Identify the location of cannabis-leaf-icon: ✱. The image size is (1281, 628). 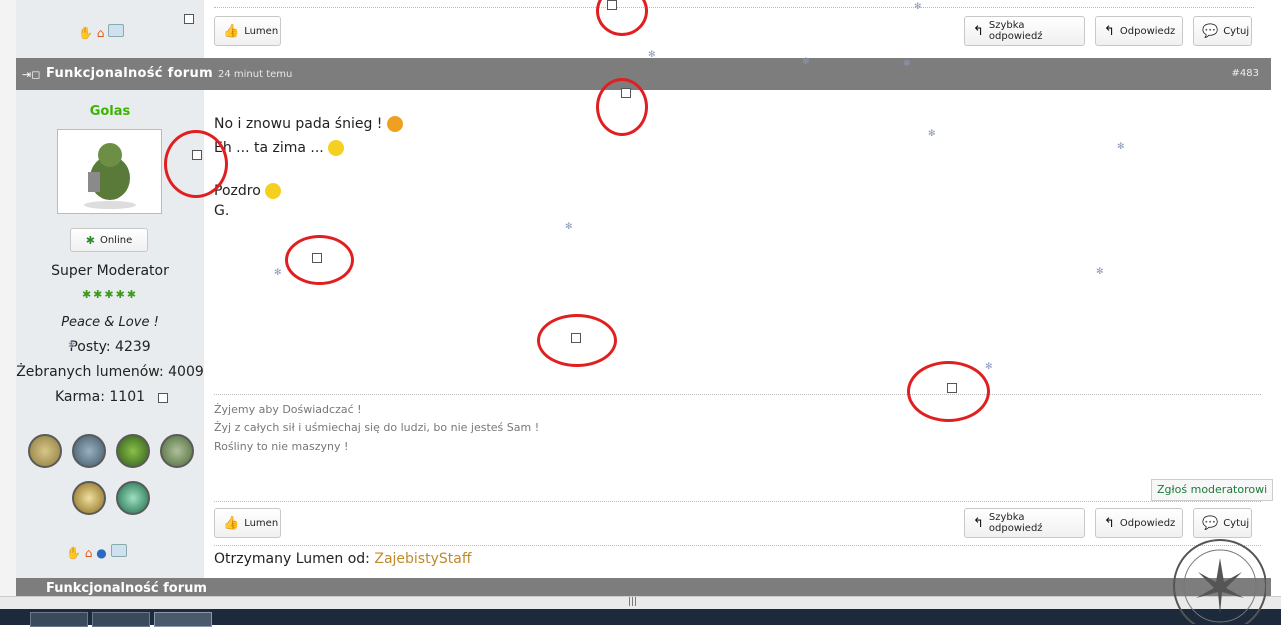
(90, 240).